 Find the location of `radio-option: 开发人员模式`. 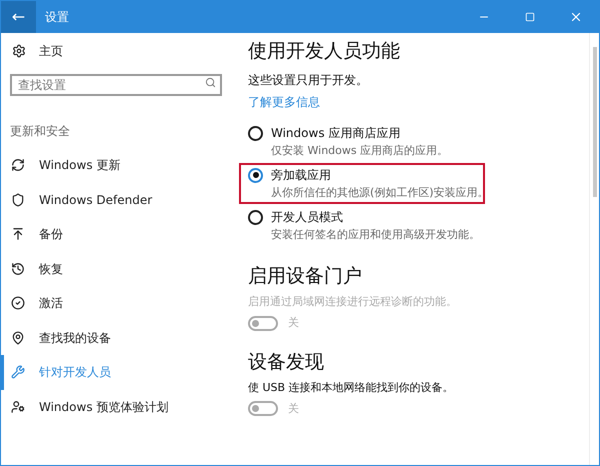

radio-option: 开发人员模式 is located at coordinates (295, 217).